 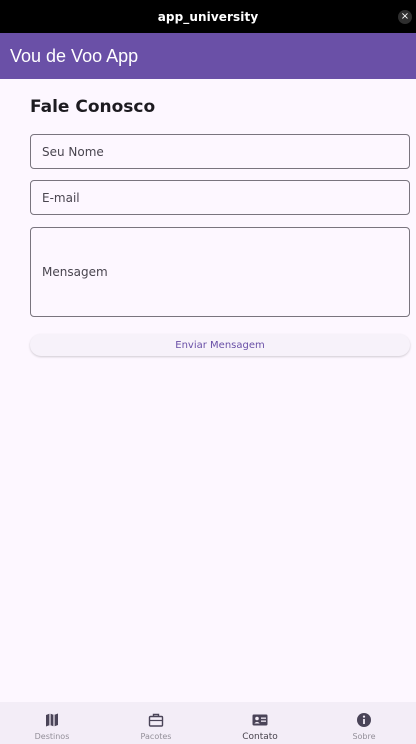 I want to click on email-placeholder: E-mail, so click(x=61, y=198).